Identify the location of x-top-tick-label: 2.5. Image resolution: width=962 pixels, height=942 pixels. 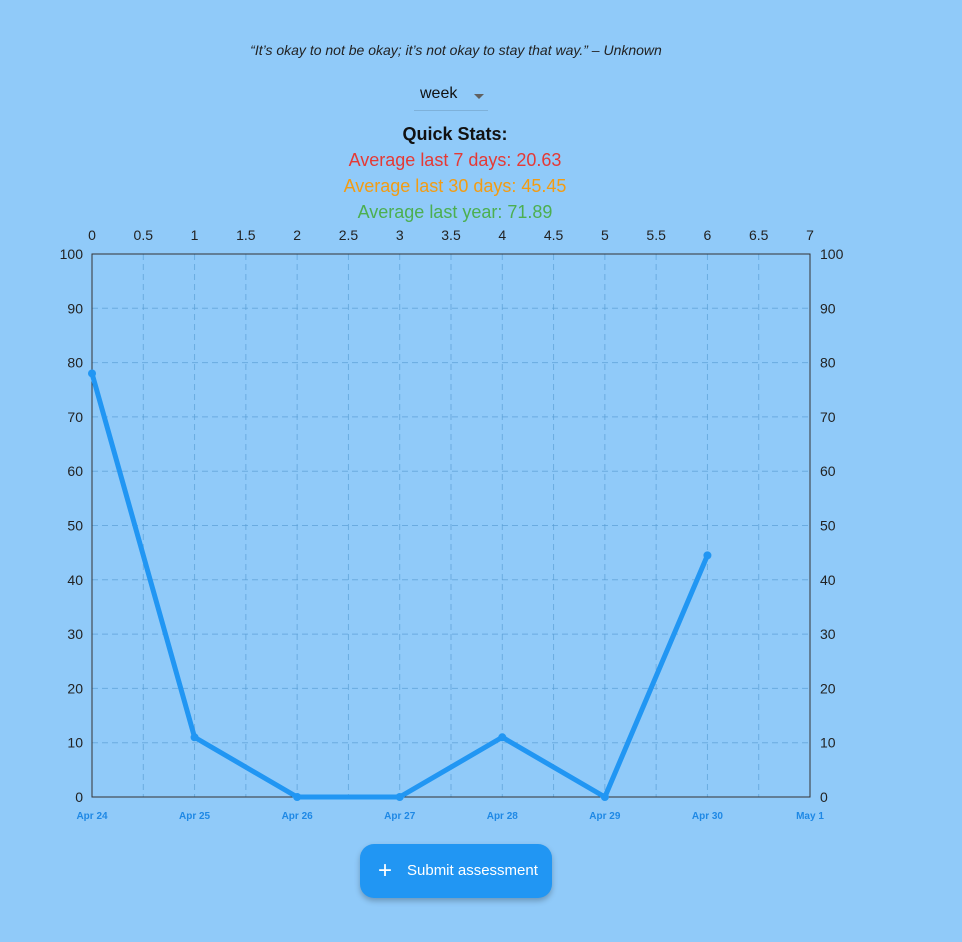
(349, 235).